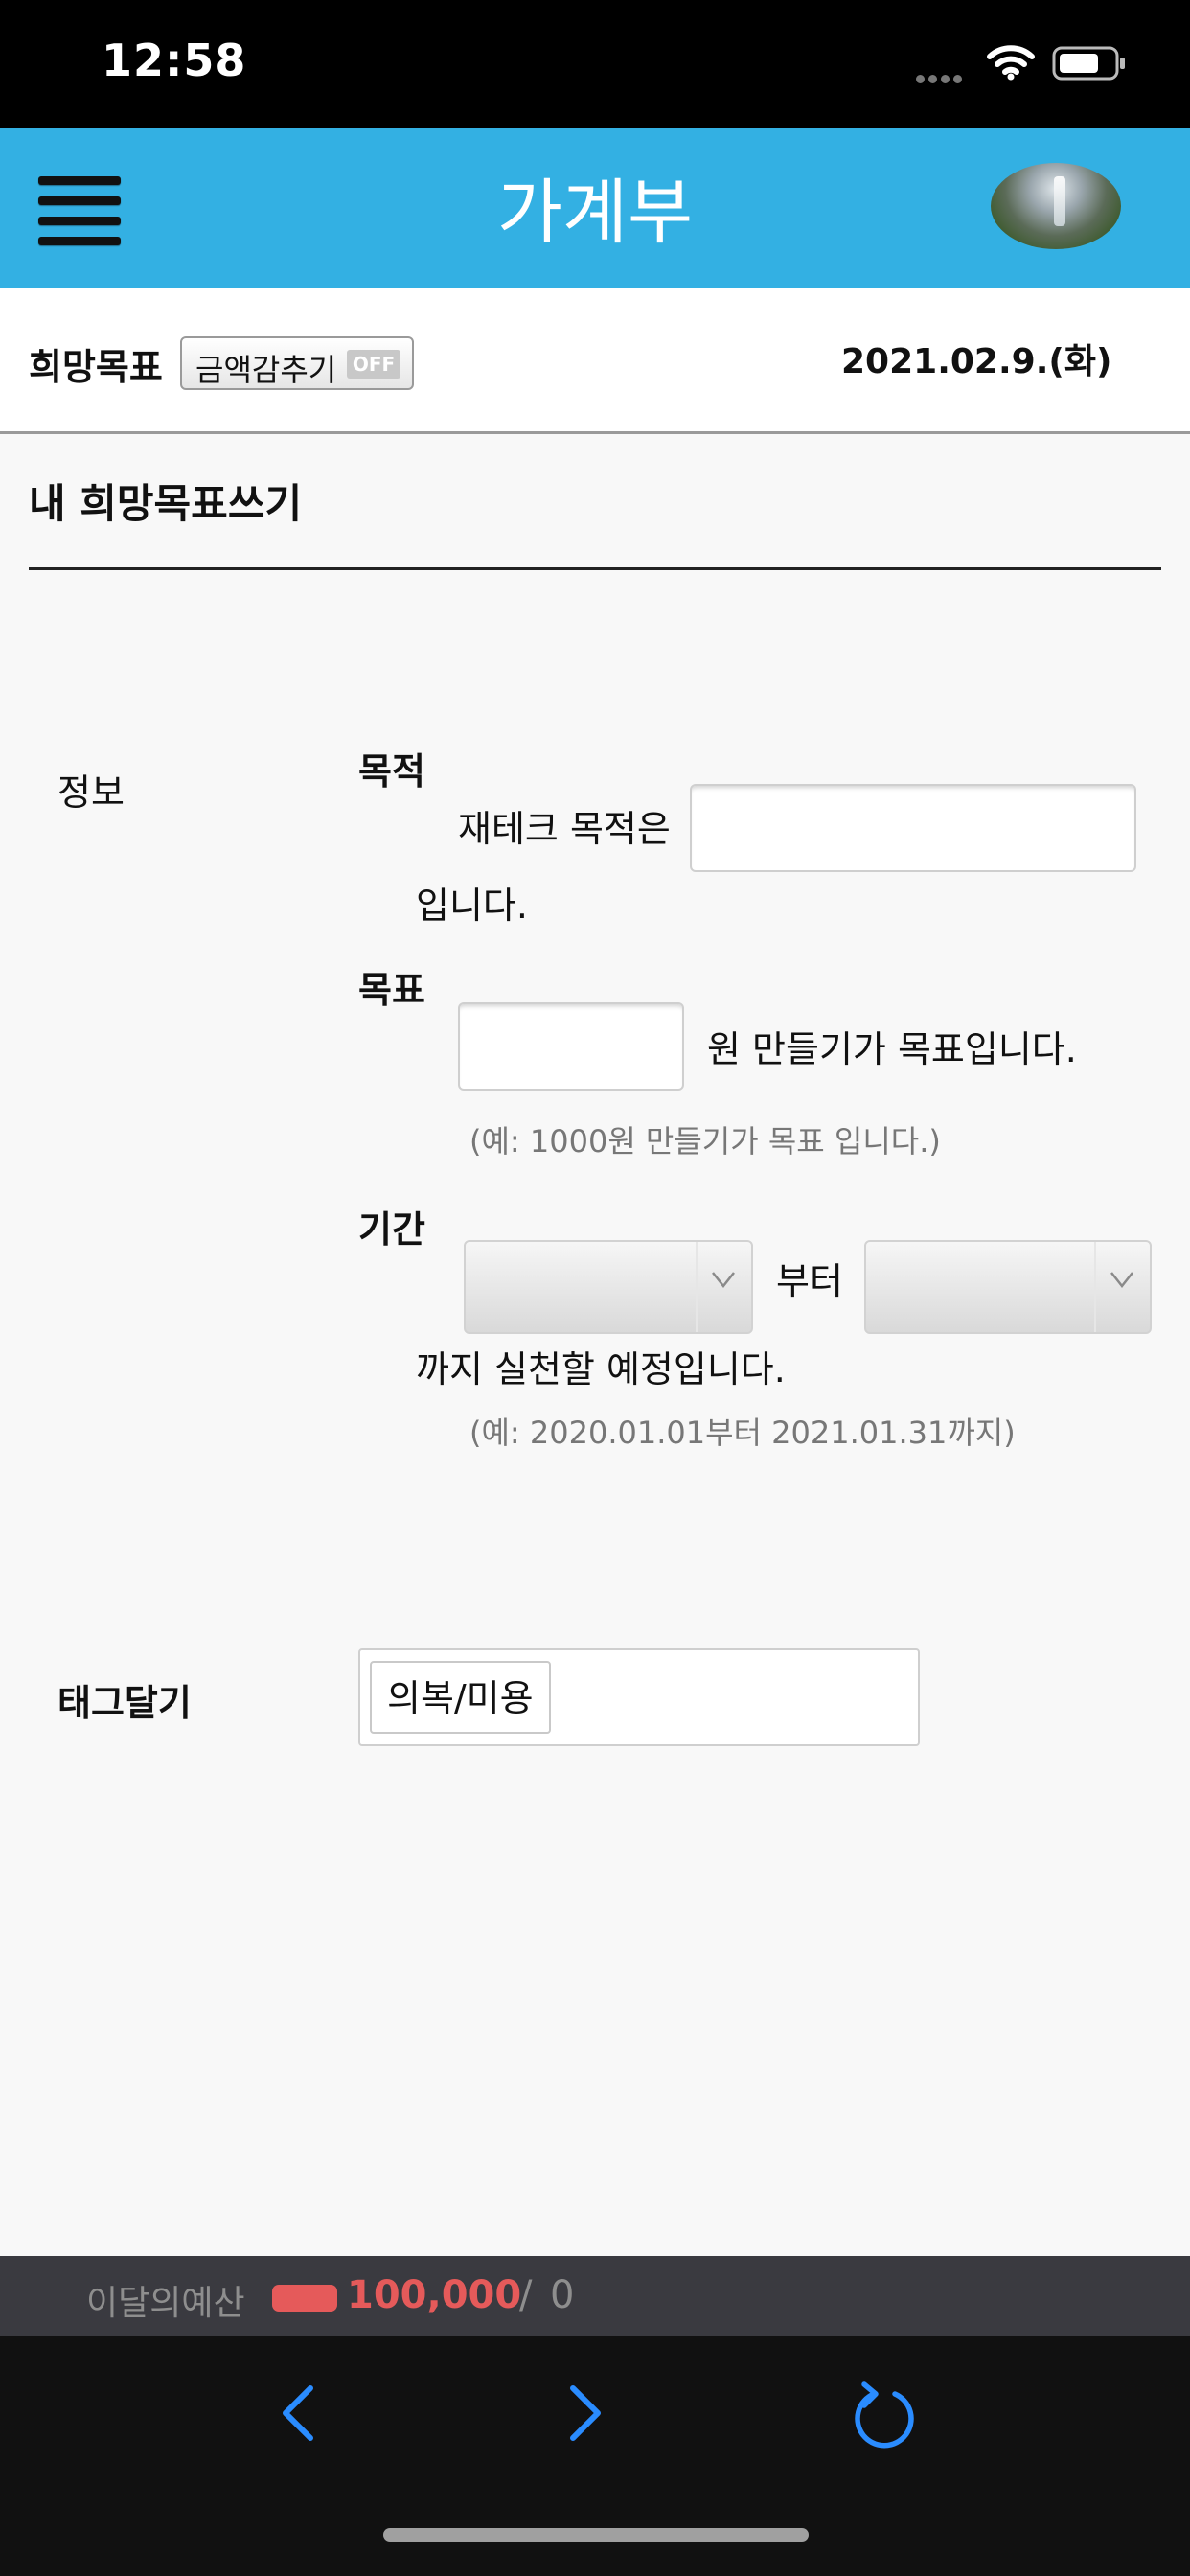 This screenshot has width=1190, height=2576. What do you see at coordinates (391, 771) in the screenshot?
I see `purpose-label: 목적` at bounding box center [391, 771].